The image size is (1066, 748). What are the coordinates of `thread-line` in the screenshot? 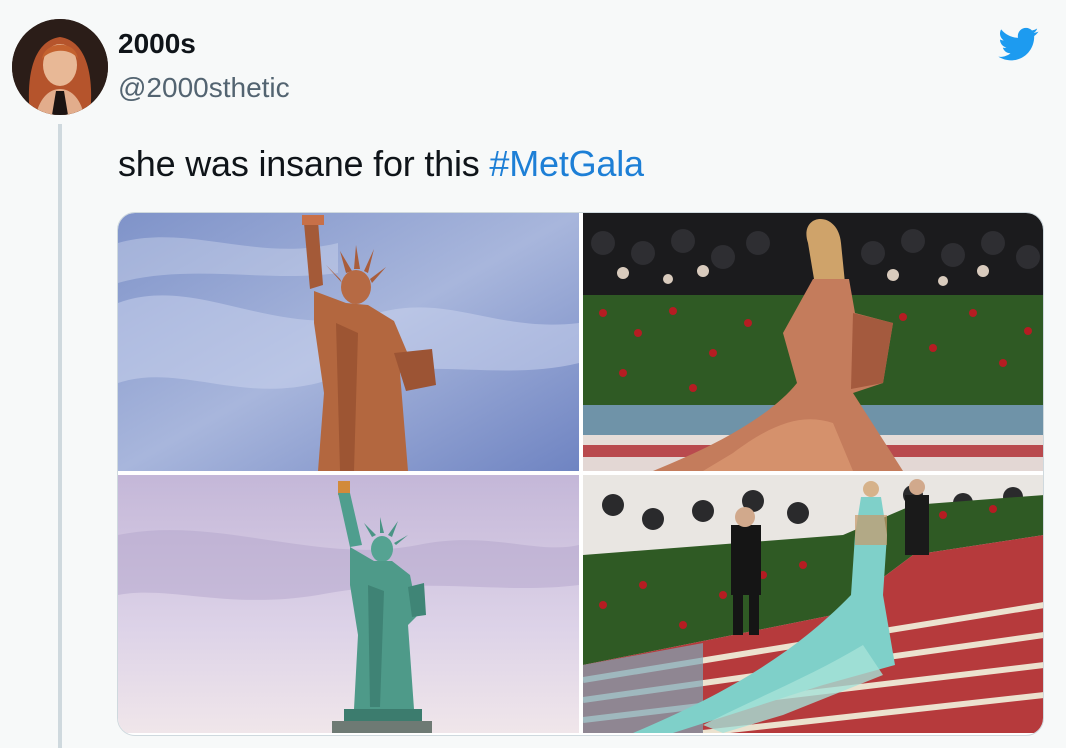 It's located at (60, 436).